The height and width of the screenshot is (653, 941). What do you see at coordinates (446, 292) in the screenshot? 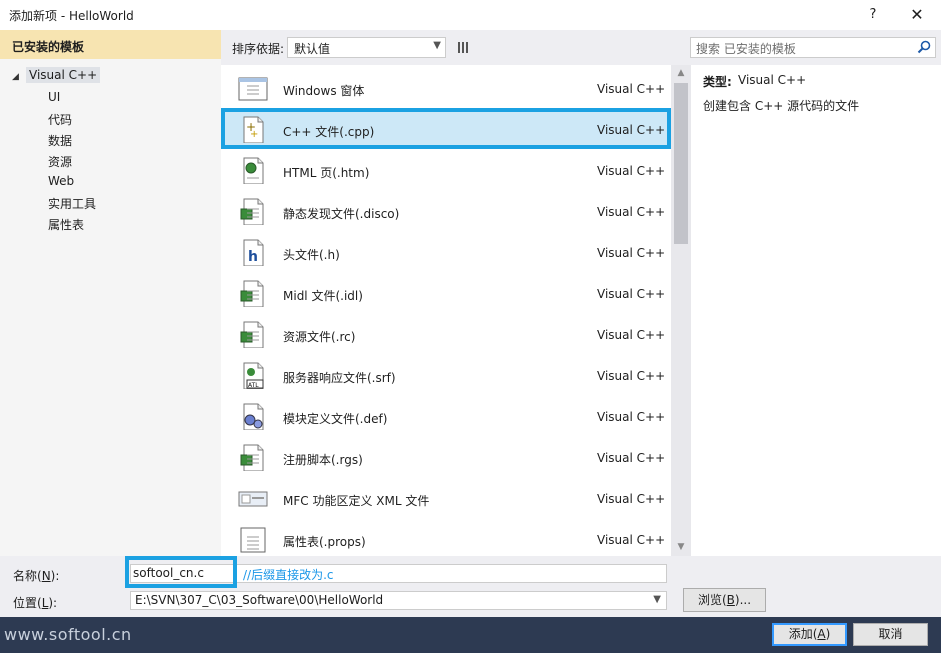
I see `template-item: Midl 文件(.idl) Visual C++` at bounding box center [446, 292].